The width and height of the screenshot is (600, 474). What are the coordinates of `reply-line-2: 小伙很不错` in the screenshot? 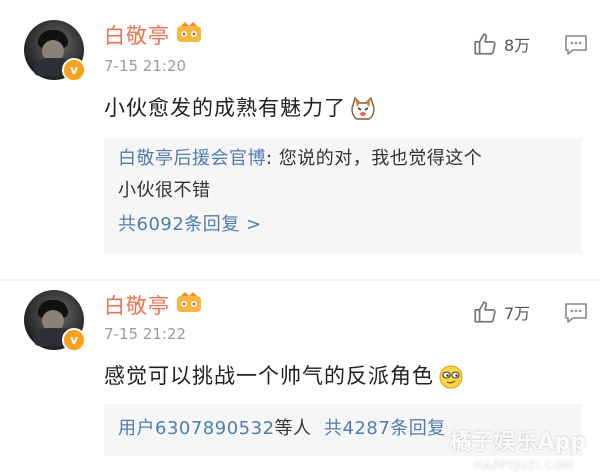 It's located at (164, 190).